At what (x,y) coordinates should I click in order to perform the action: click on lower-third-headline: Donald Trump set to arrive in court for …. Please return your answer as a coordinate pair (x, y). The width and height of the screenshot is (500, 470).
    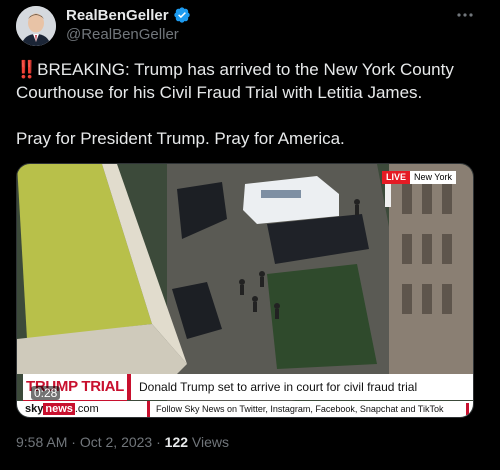
    Looking at the image, I should click on (300, 387).